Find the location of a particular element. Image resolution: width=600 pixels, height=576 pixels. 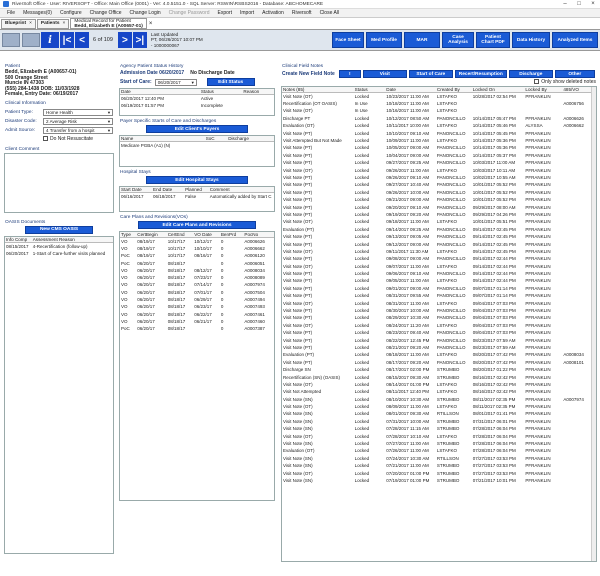

med-profile-button: Med Profile is located at coordinates (384, 40).